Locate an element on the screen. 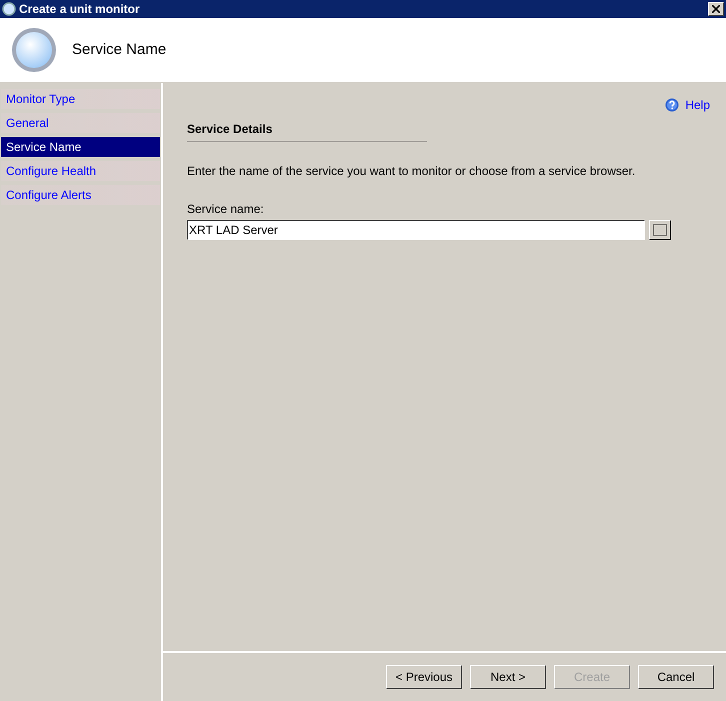 The height and width of the screenshot is (701, 726). close-button is located at coordinates (716, 9).